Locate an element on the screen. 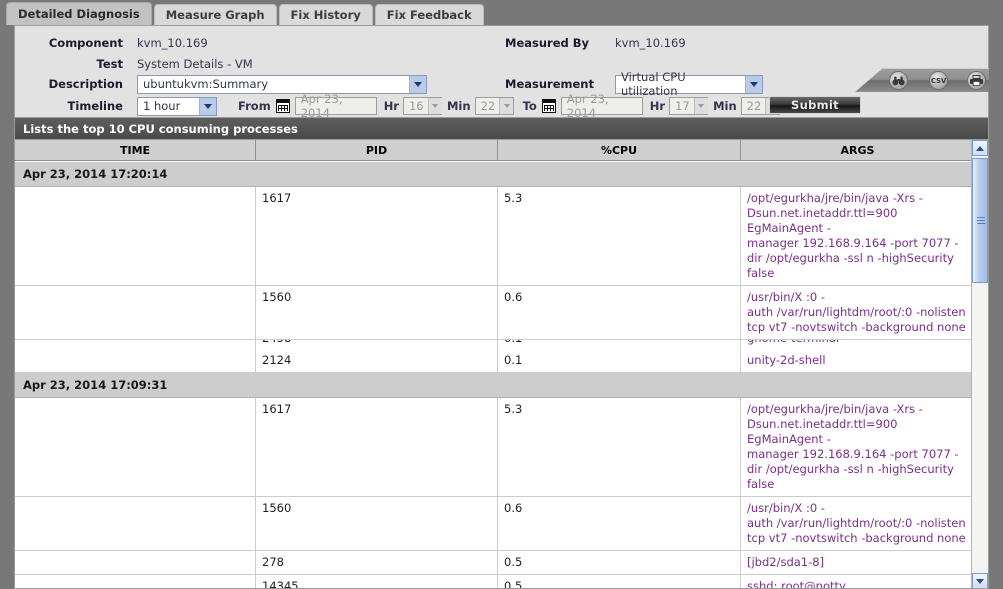 This screenshot has height=589, width=1003. column-header-cpu: %CPU is located at coordinates (619, 150).